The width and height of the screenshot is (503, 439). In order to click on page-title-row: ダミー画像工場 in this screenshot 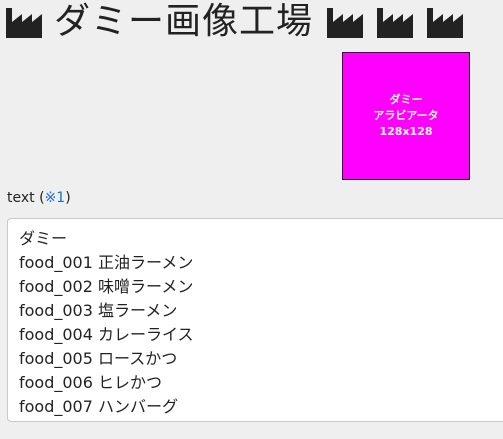, I will do `click(239, 22)`.